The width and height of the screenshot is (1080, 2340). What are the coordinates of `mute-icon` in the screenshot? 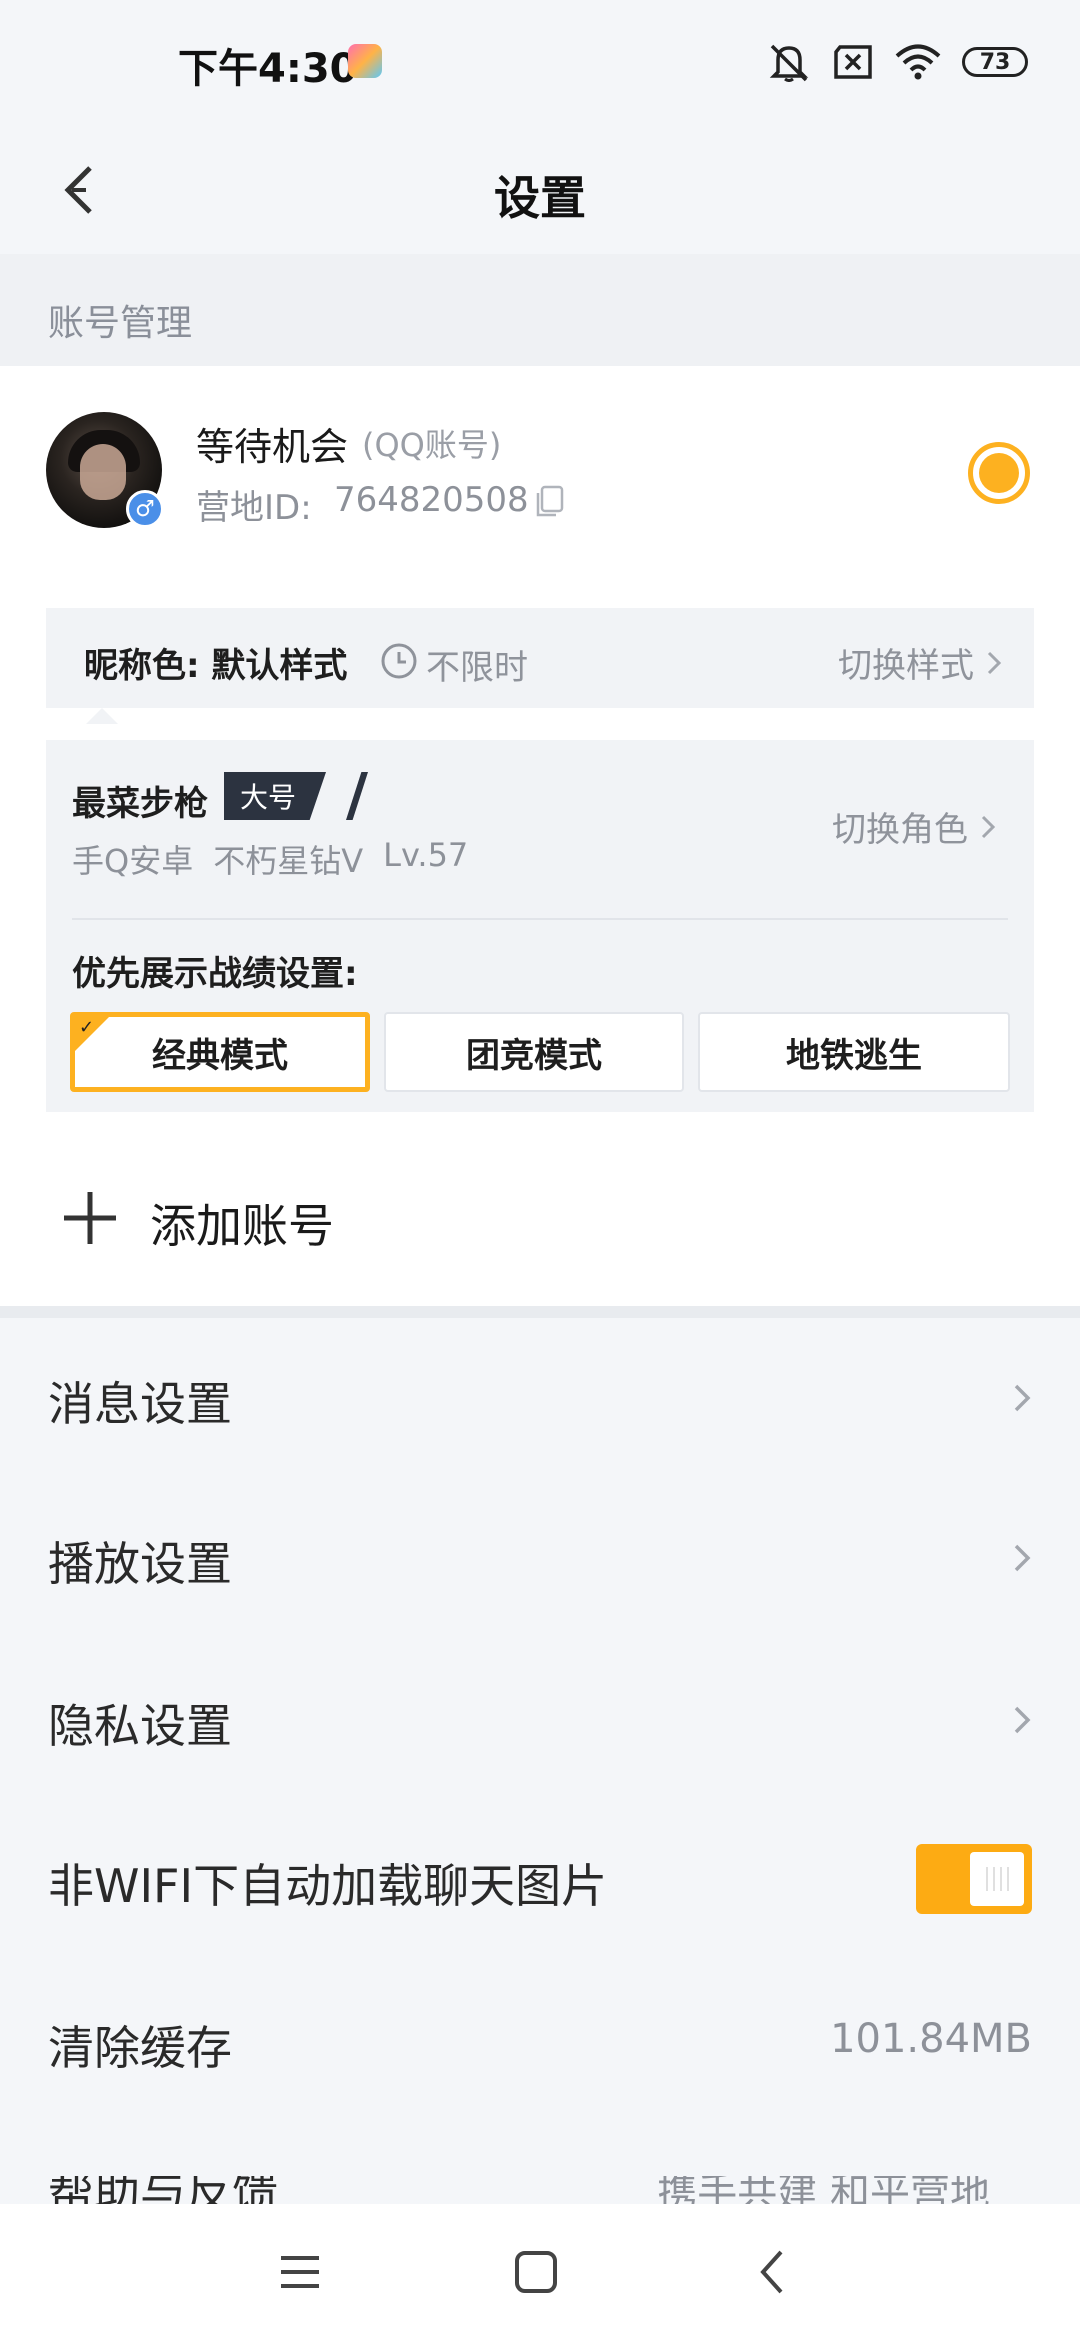 It's located at (789, 63).